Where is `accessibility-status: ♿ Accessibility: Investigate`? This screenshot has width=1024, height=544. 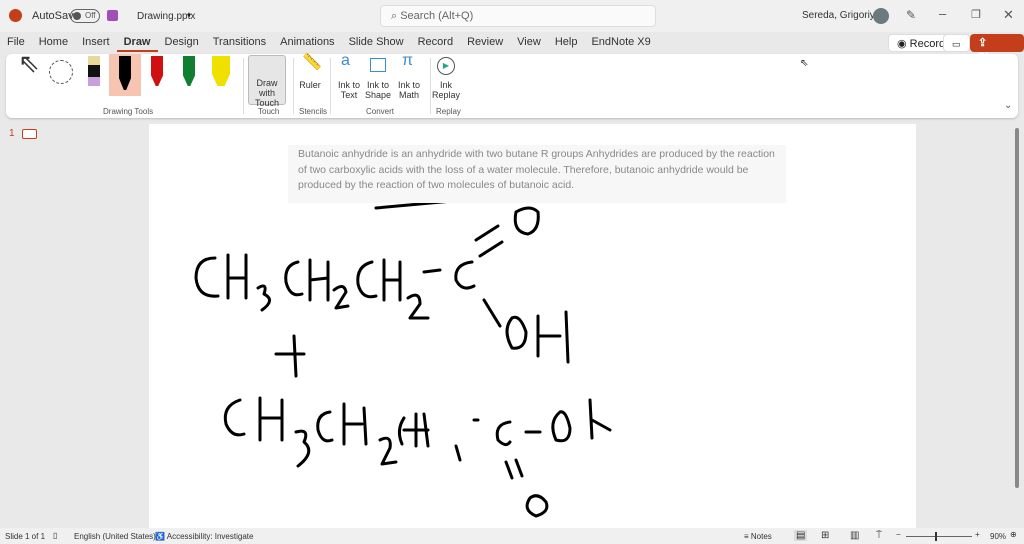 accessibility-status: ♿ Accessibility: Investigate is located at coordinates (204, 536).